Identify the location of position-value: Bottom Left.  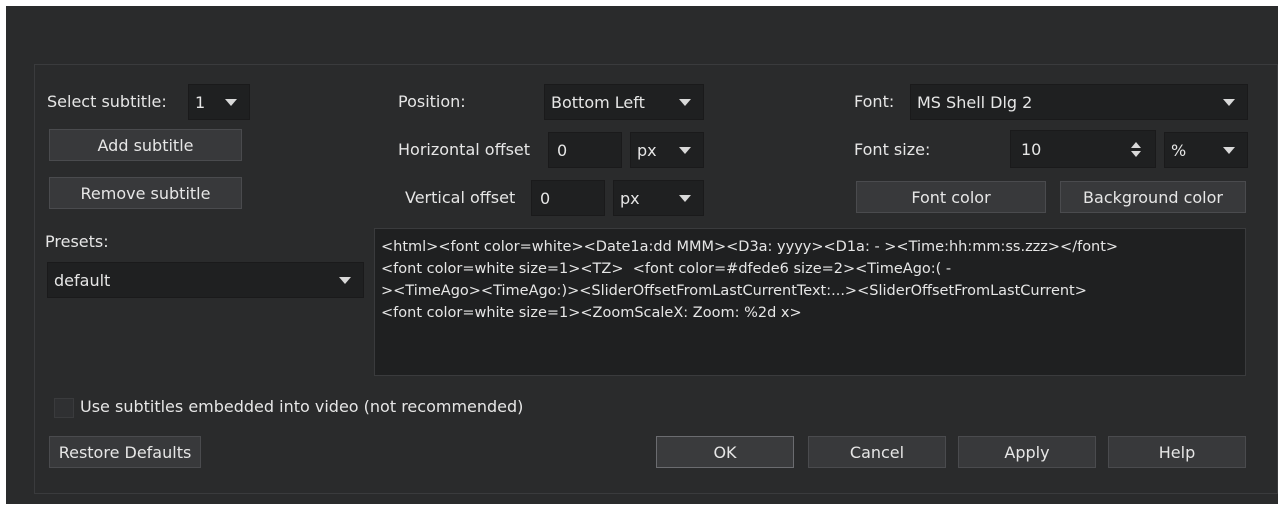
(598, 102).